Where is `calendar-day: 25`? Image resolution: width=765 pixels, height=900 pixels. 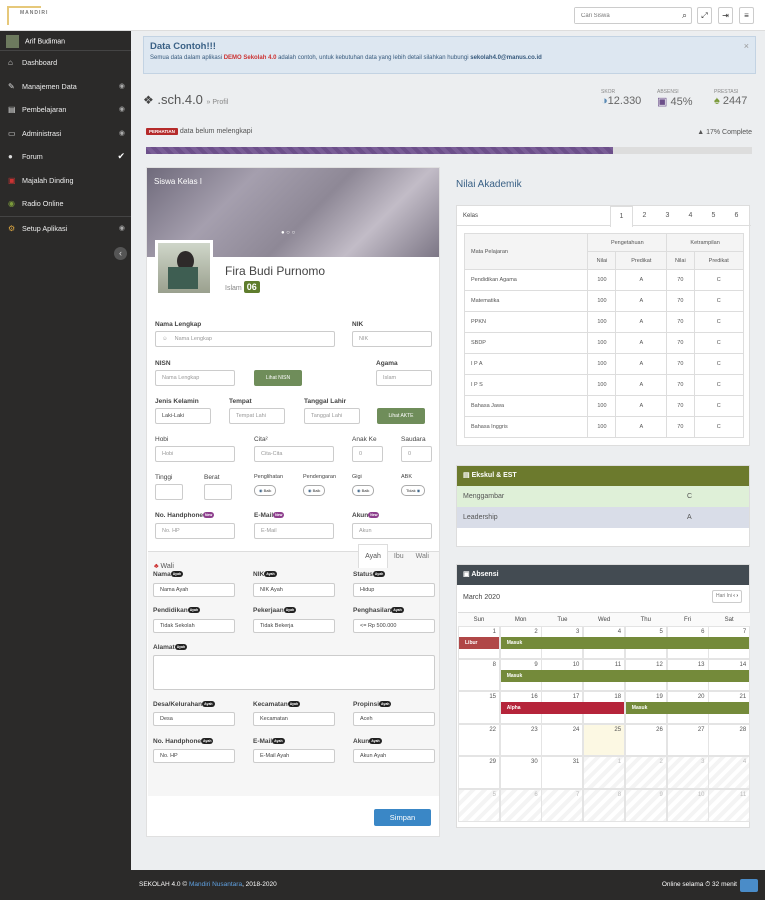 calendar-day: 25 is located at coordinates (604, 740).